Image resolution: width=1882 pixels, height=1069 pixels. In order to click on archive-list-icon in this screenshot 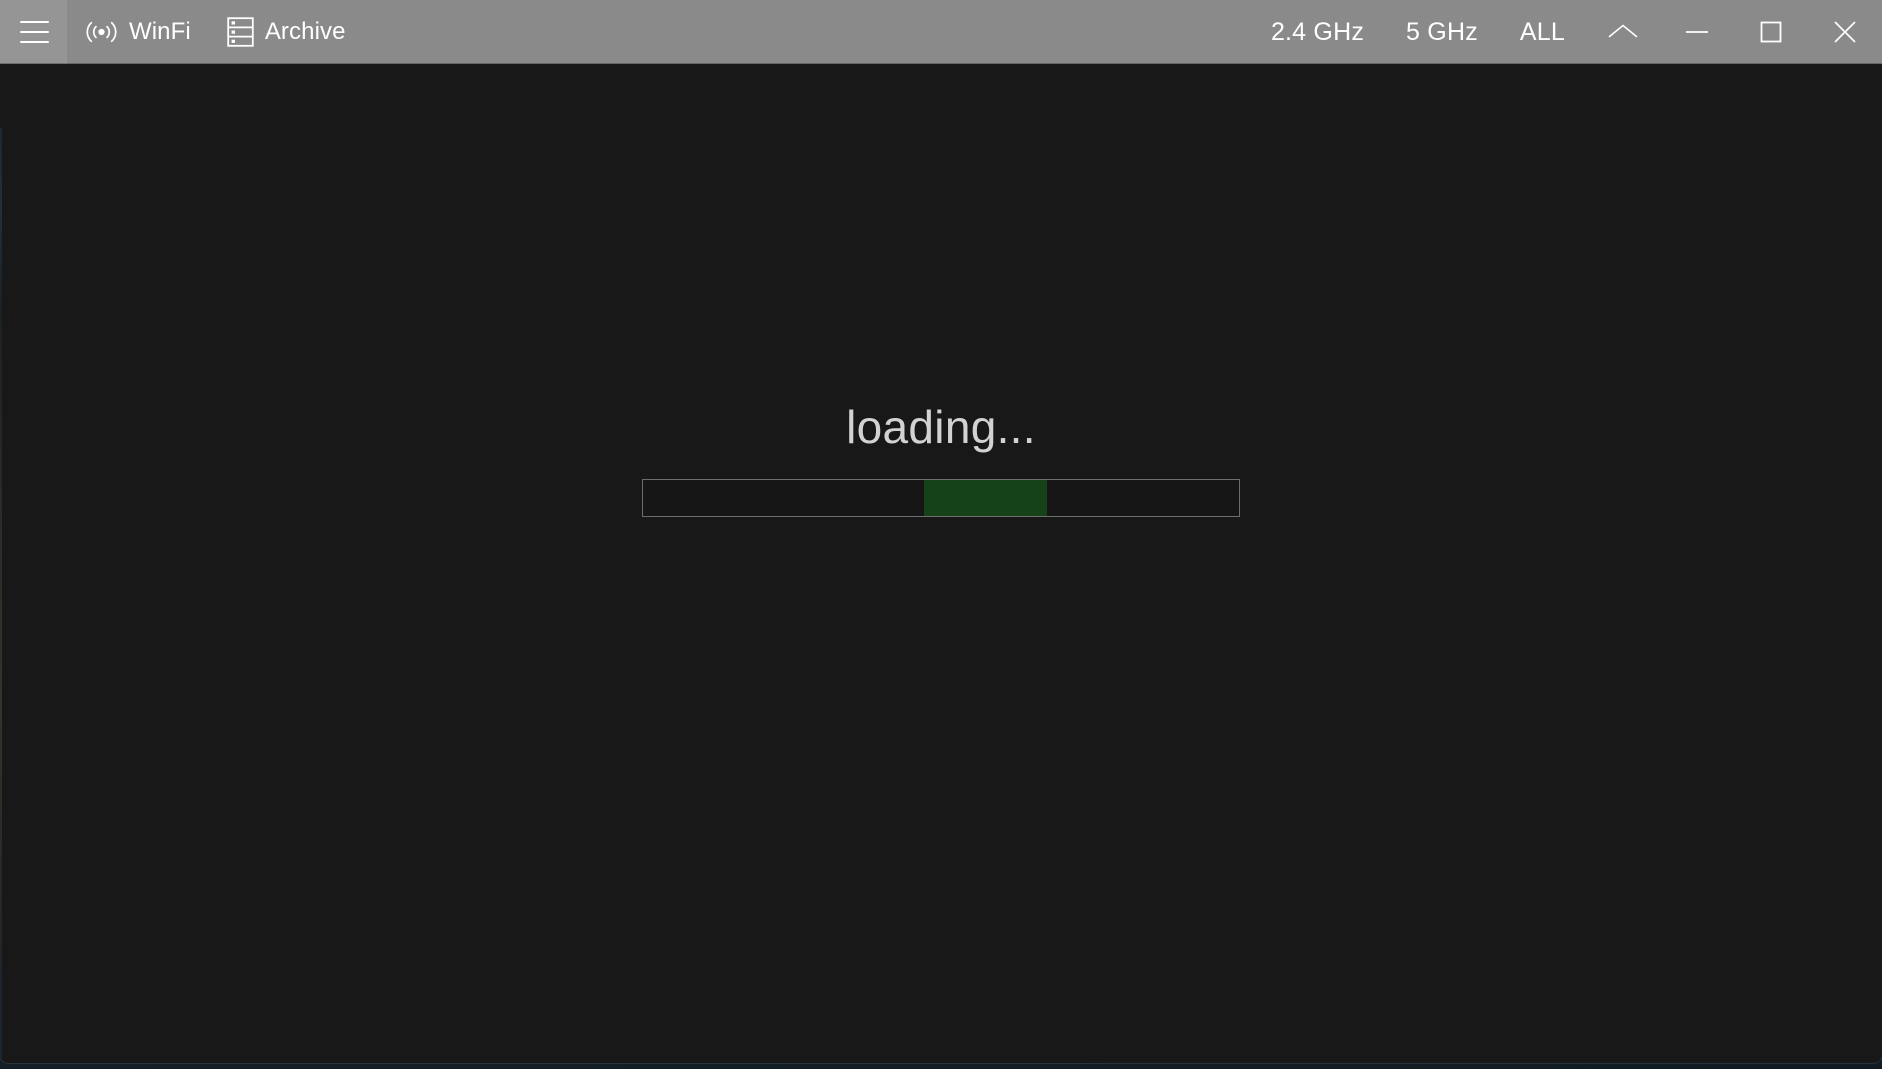, I will do `click(240, 32)`.